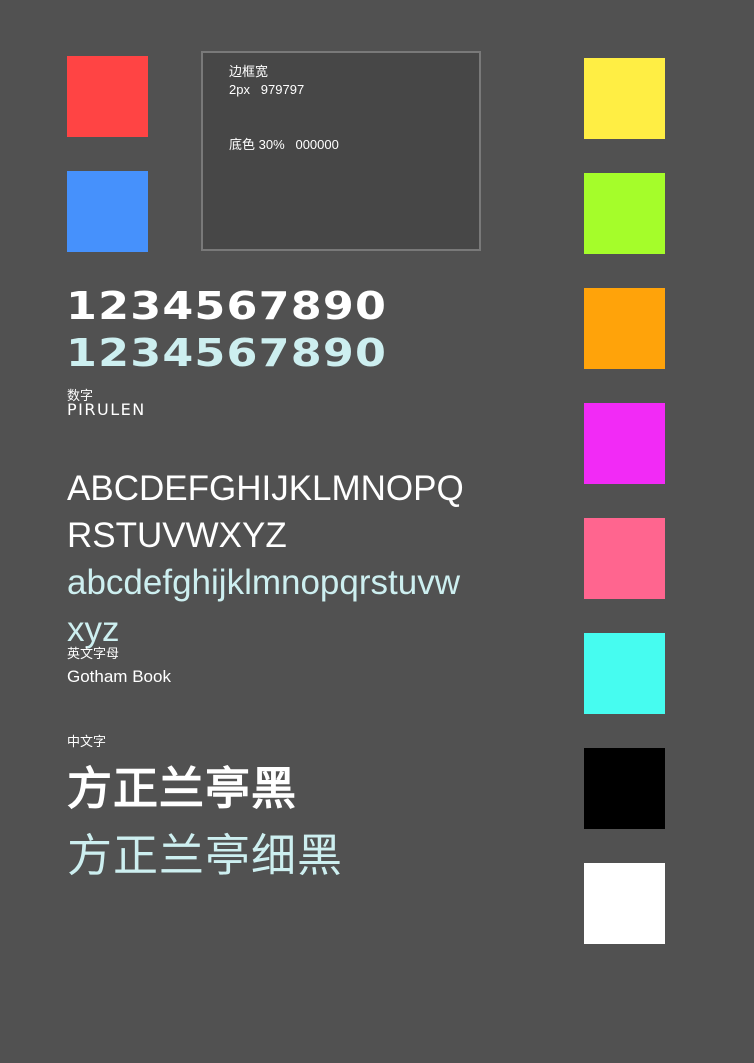 The image size is (754, 1063). Describe the element at coordinates (624, 98) in the screenshot. I see `color-swatch-yellow` at that location.